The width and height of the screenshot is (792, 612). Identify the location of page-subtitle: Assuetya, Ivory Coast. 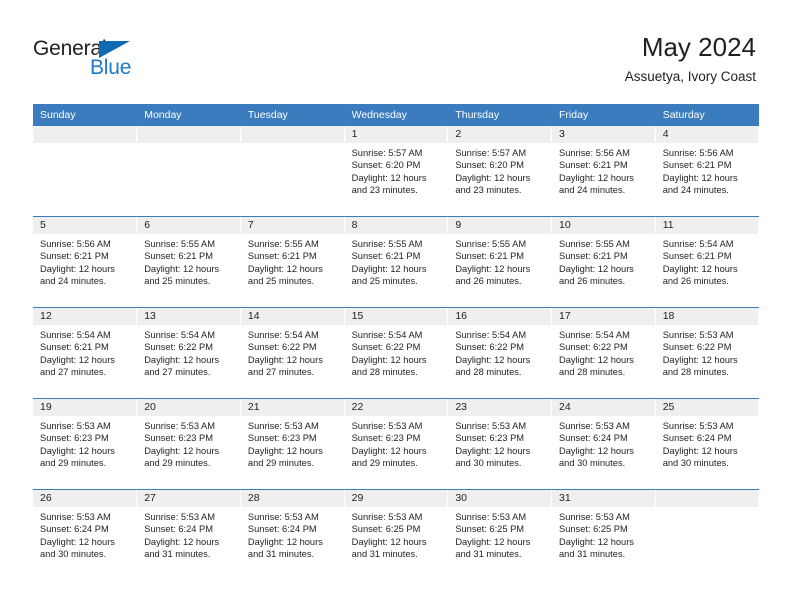
(690, 76).